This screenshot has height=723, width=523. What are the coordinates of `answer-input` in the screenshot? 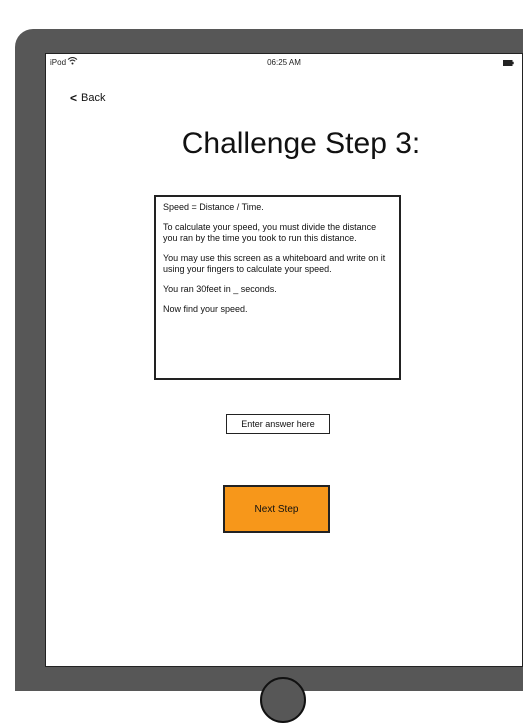 It's located at (278, 424).